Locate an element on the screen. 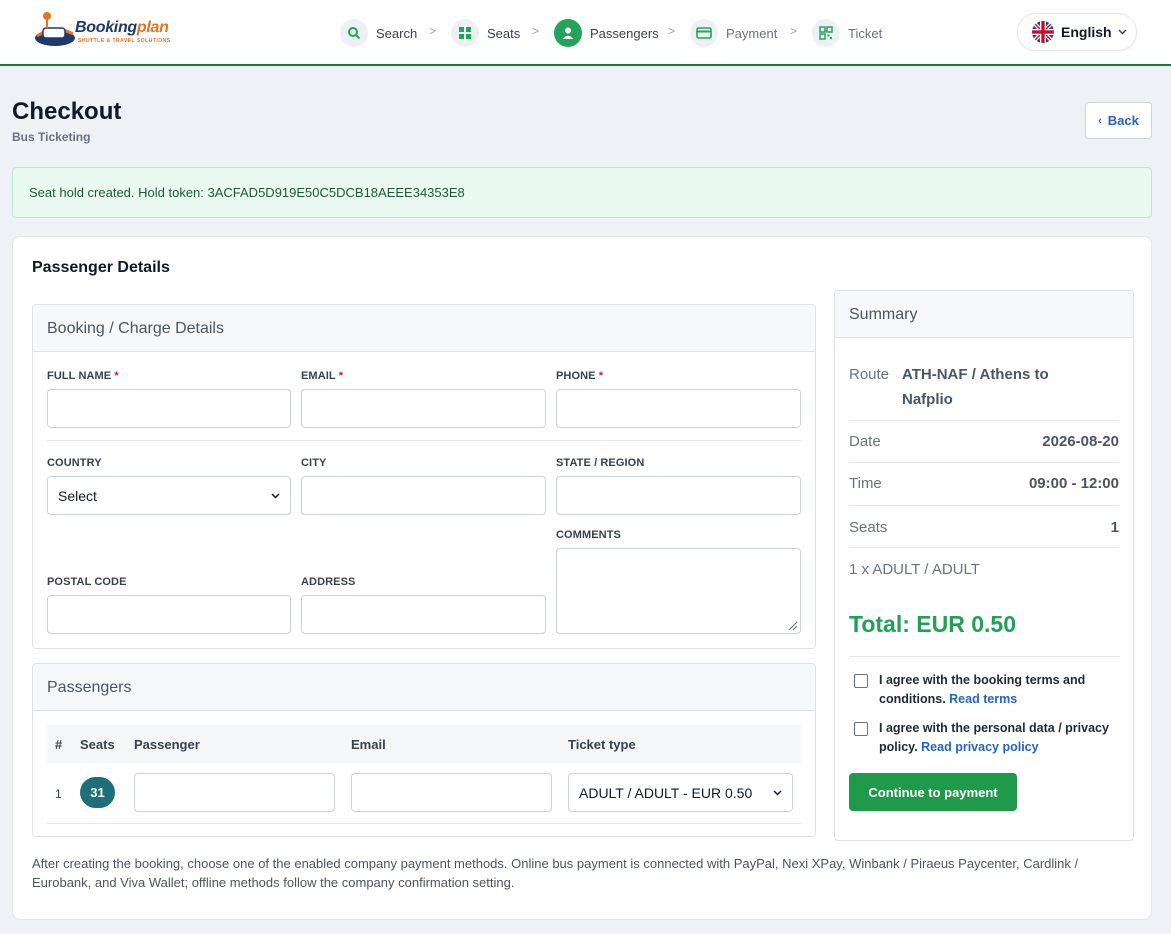  step-label: Passengers is located at coordinates (624, 33).